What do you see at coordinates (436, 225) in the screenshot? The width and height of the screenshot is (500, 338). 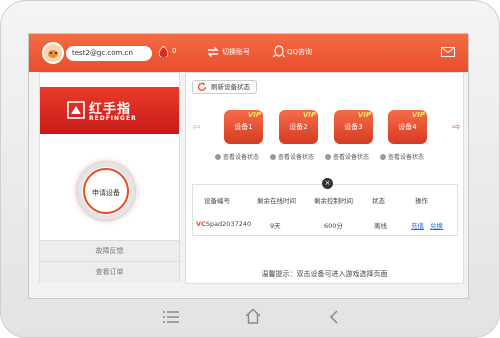 I see `redeem-link: 兑换` at bounding box center [436, 225].